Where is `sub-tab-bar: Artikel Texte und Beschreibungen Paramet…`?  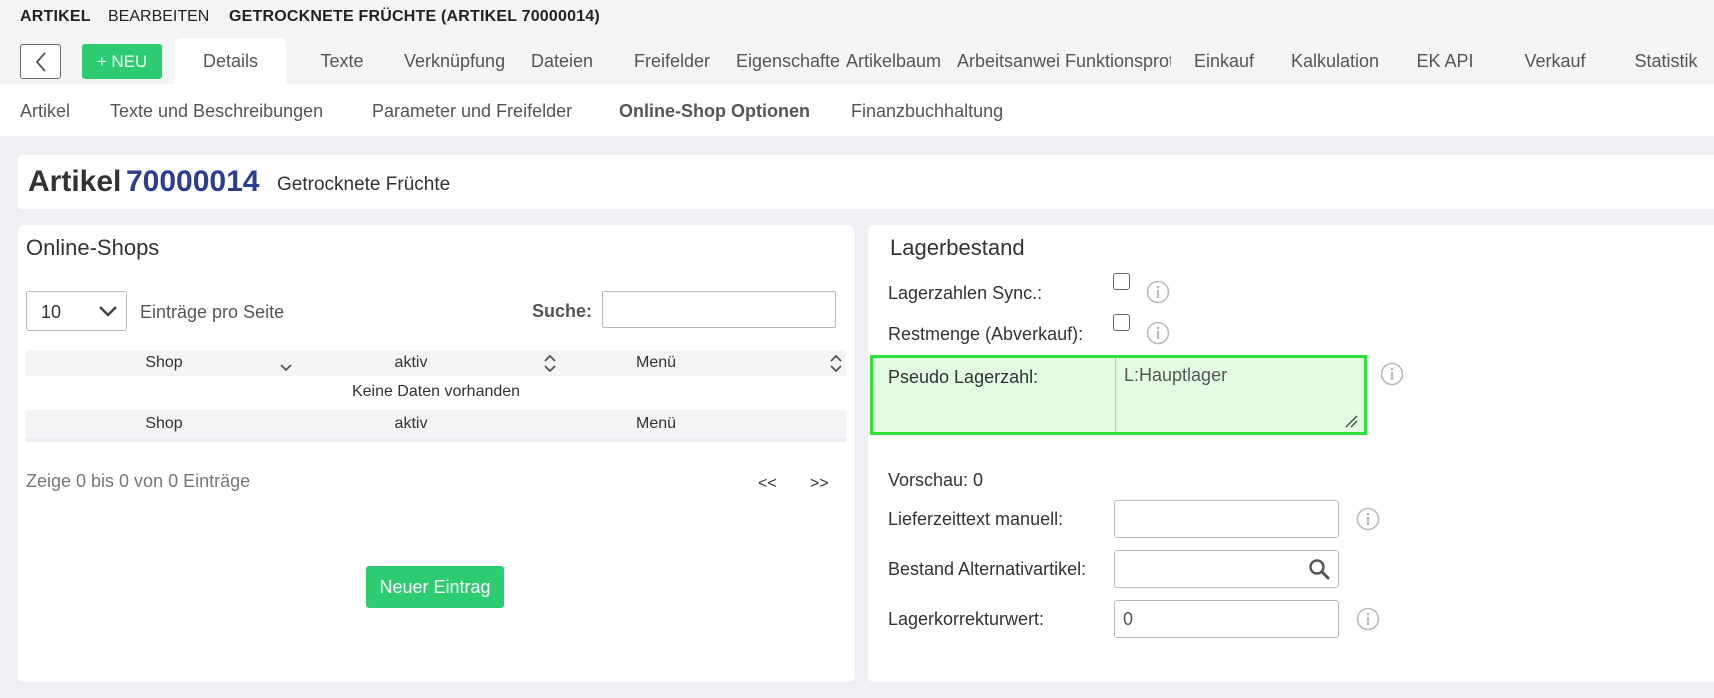
sub-tab-bar: Artikel Texte und Beschreibungen Paramet… is located at coordinates (857, 110).